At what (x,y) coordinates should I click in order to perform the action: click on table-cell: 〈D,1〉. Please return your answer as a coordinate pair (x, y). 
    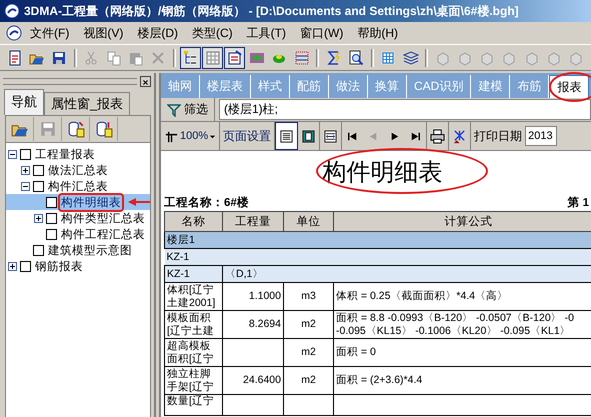
    Looking at the image, I should click on (406, 274).